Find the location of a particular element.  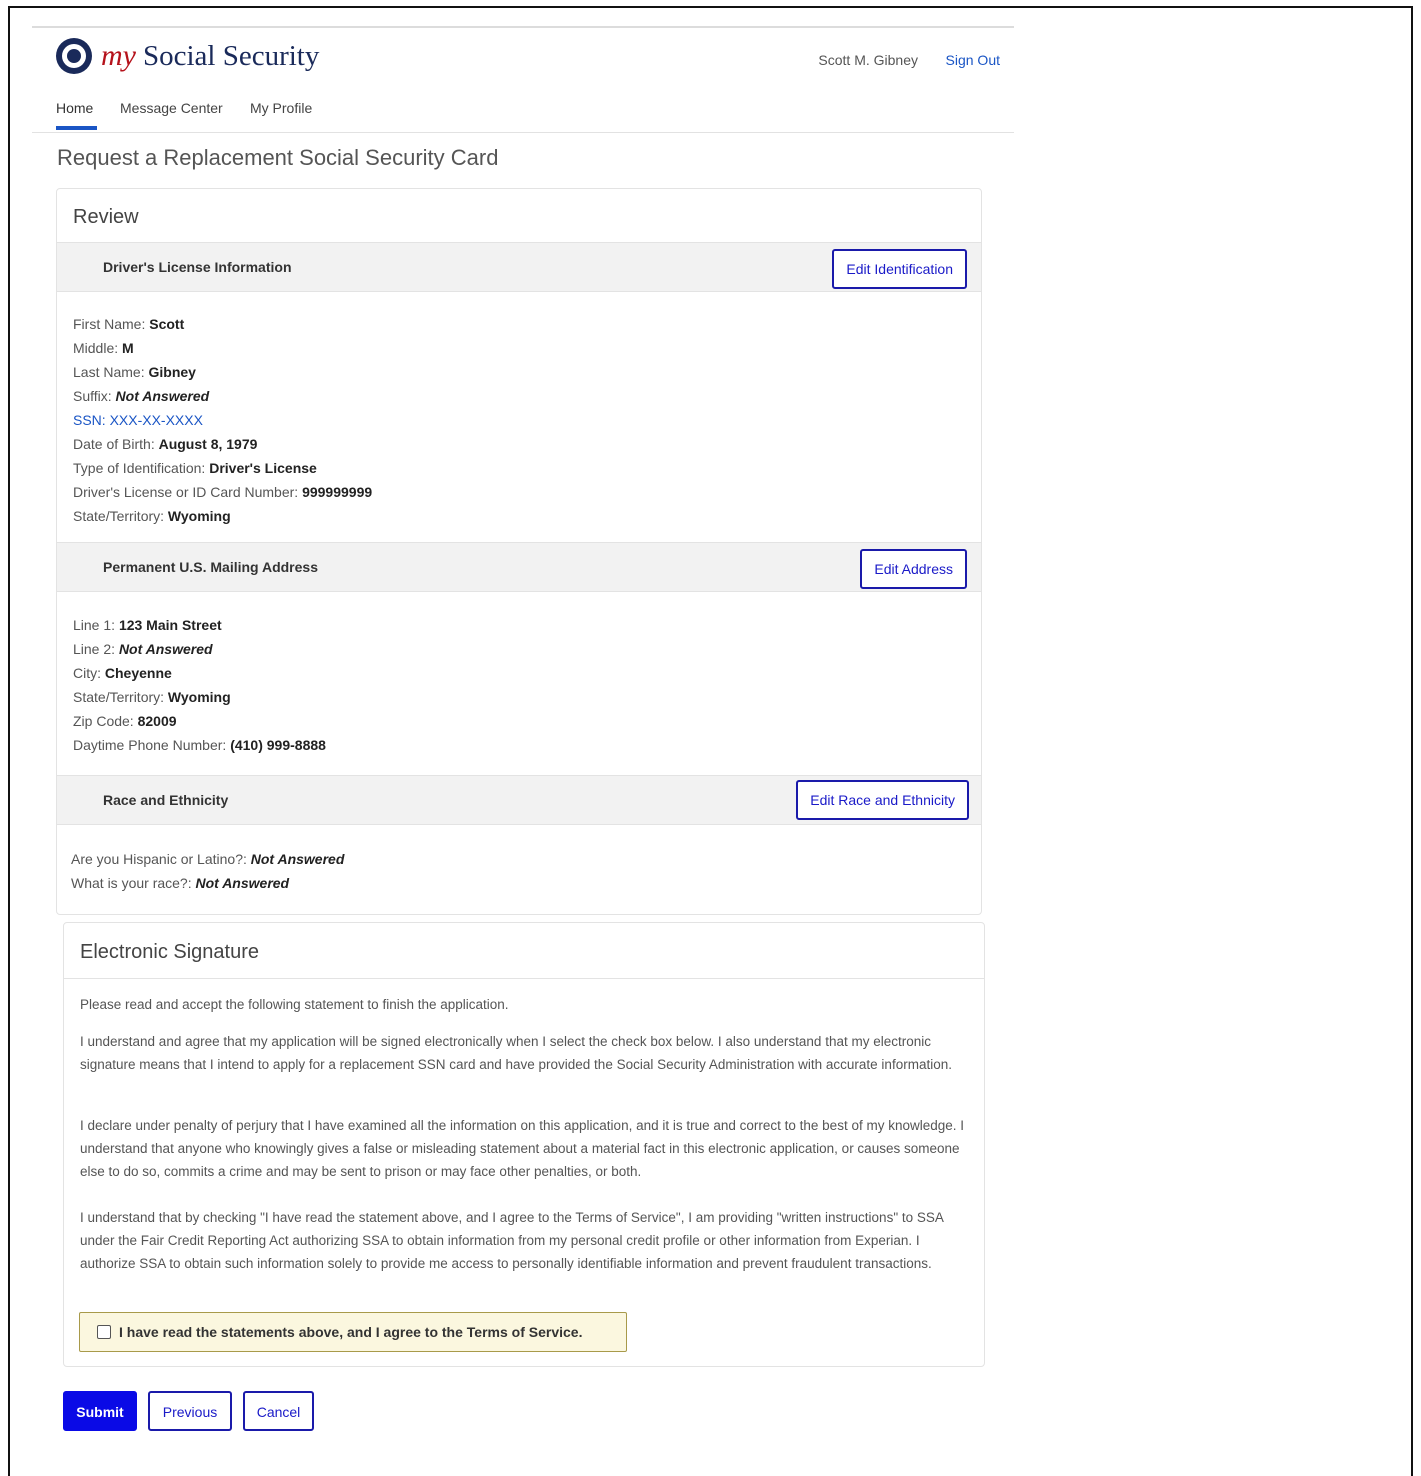

field-label: Daytime Phone Number: is located at coordinates (152, 745).